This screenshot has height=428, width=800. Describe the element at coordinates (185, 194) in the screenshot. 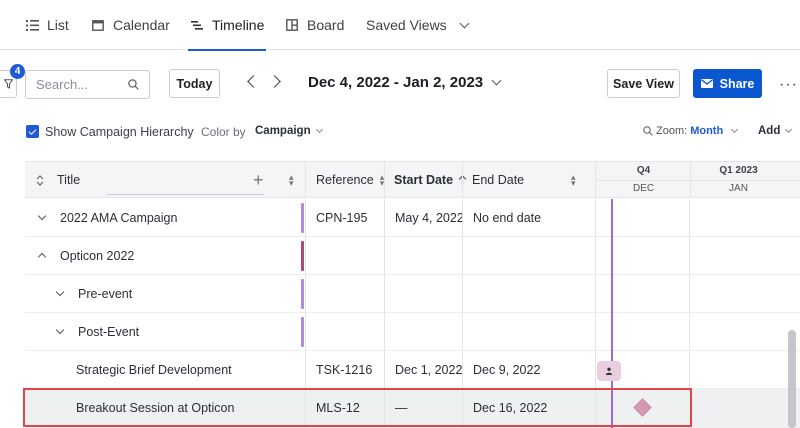

I see `column-resize-indicator` at that location.